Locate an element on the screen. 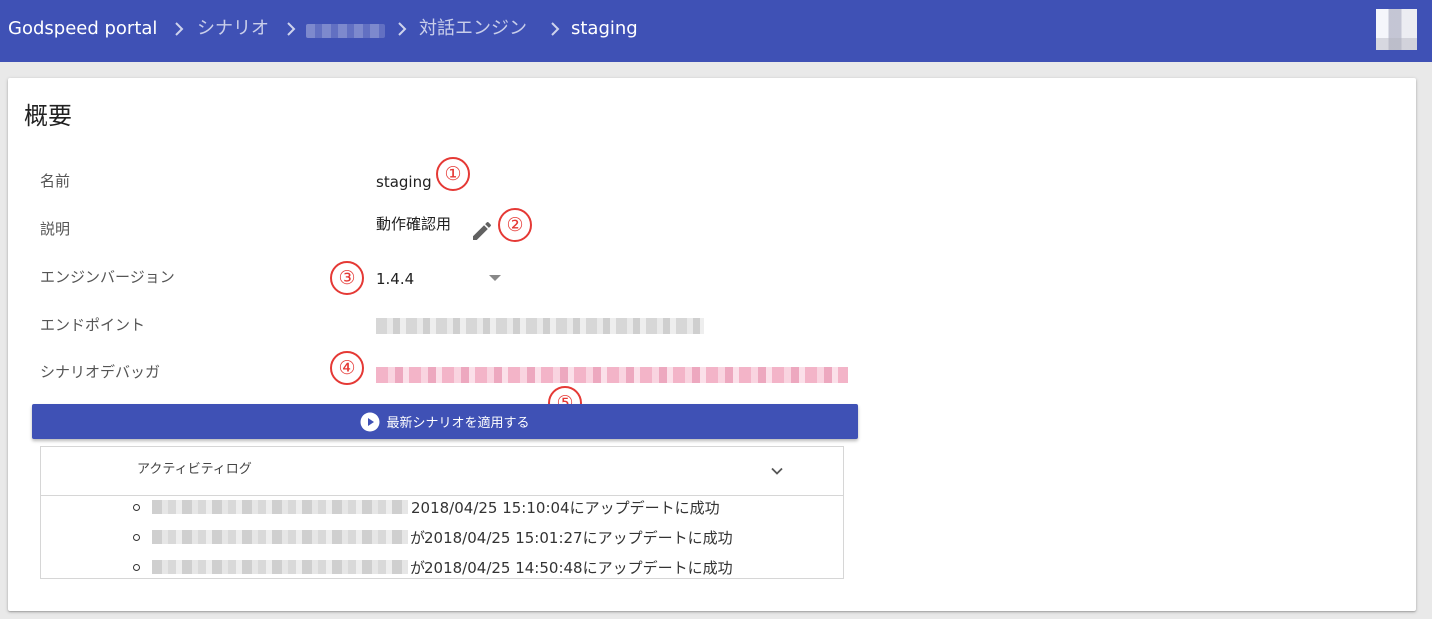 This screenshot has height=619, width=1432. engine-version-label: エンジンバージョン is located at coordinates (107, 277).